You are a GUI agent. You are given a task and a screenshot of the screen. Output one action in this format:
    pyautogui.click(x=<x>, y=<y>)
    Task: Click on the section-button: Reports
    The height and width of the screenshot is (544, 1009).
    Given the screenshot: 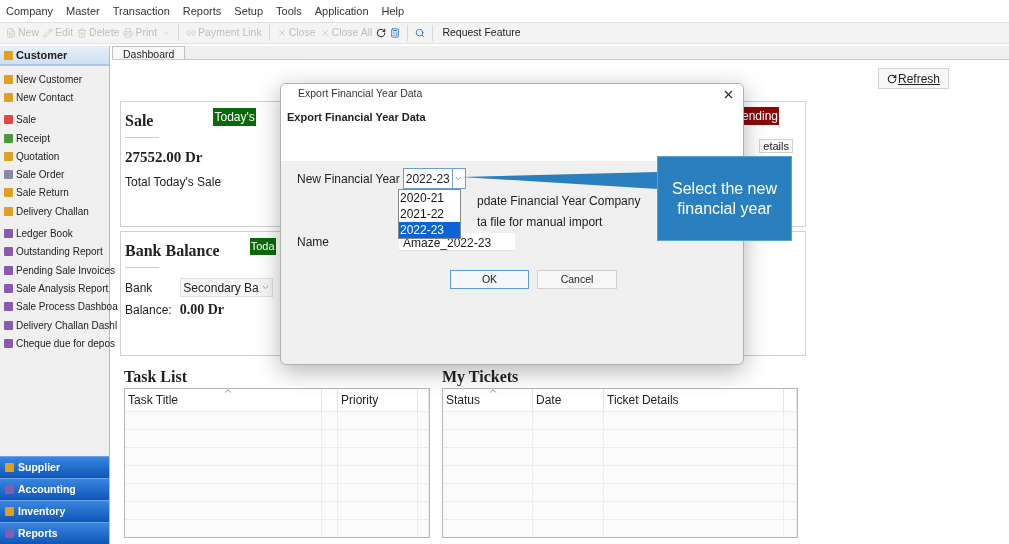 What is the action you would take?
    pyautogui.click(x=54, y=533)
    